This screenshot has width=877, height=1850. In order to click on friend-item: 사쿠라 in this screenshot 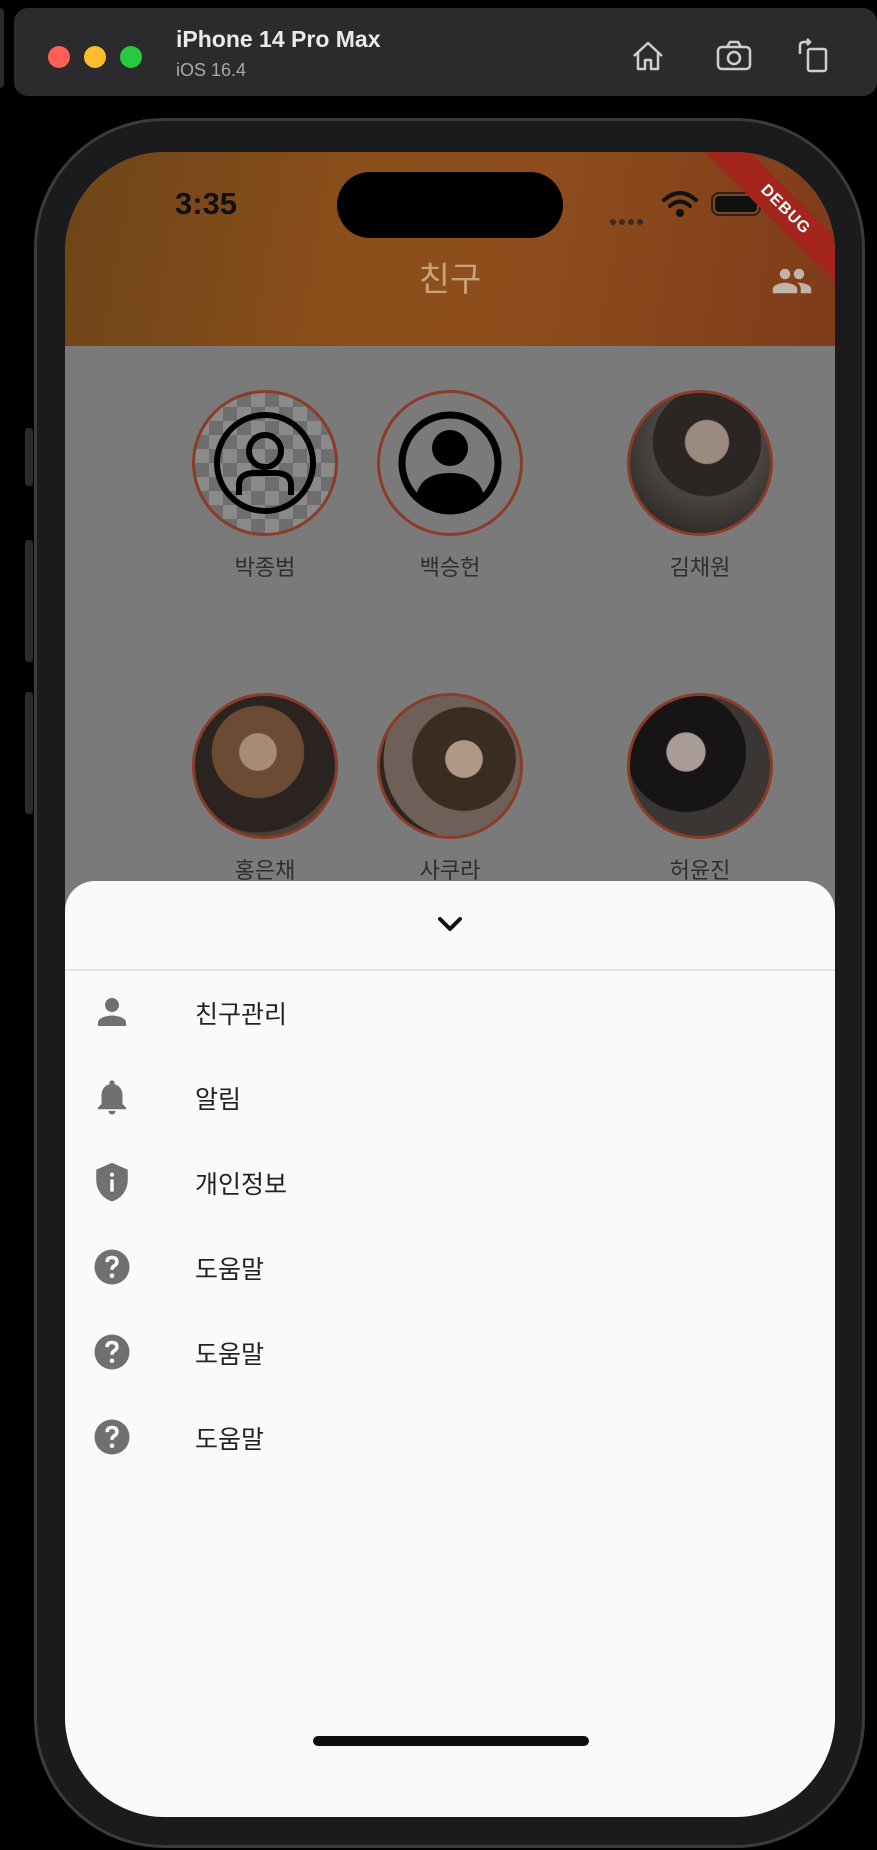, I will do `click(450, 789)`.